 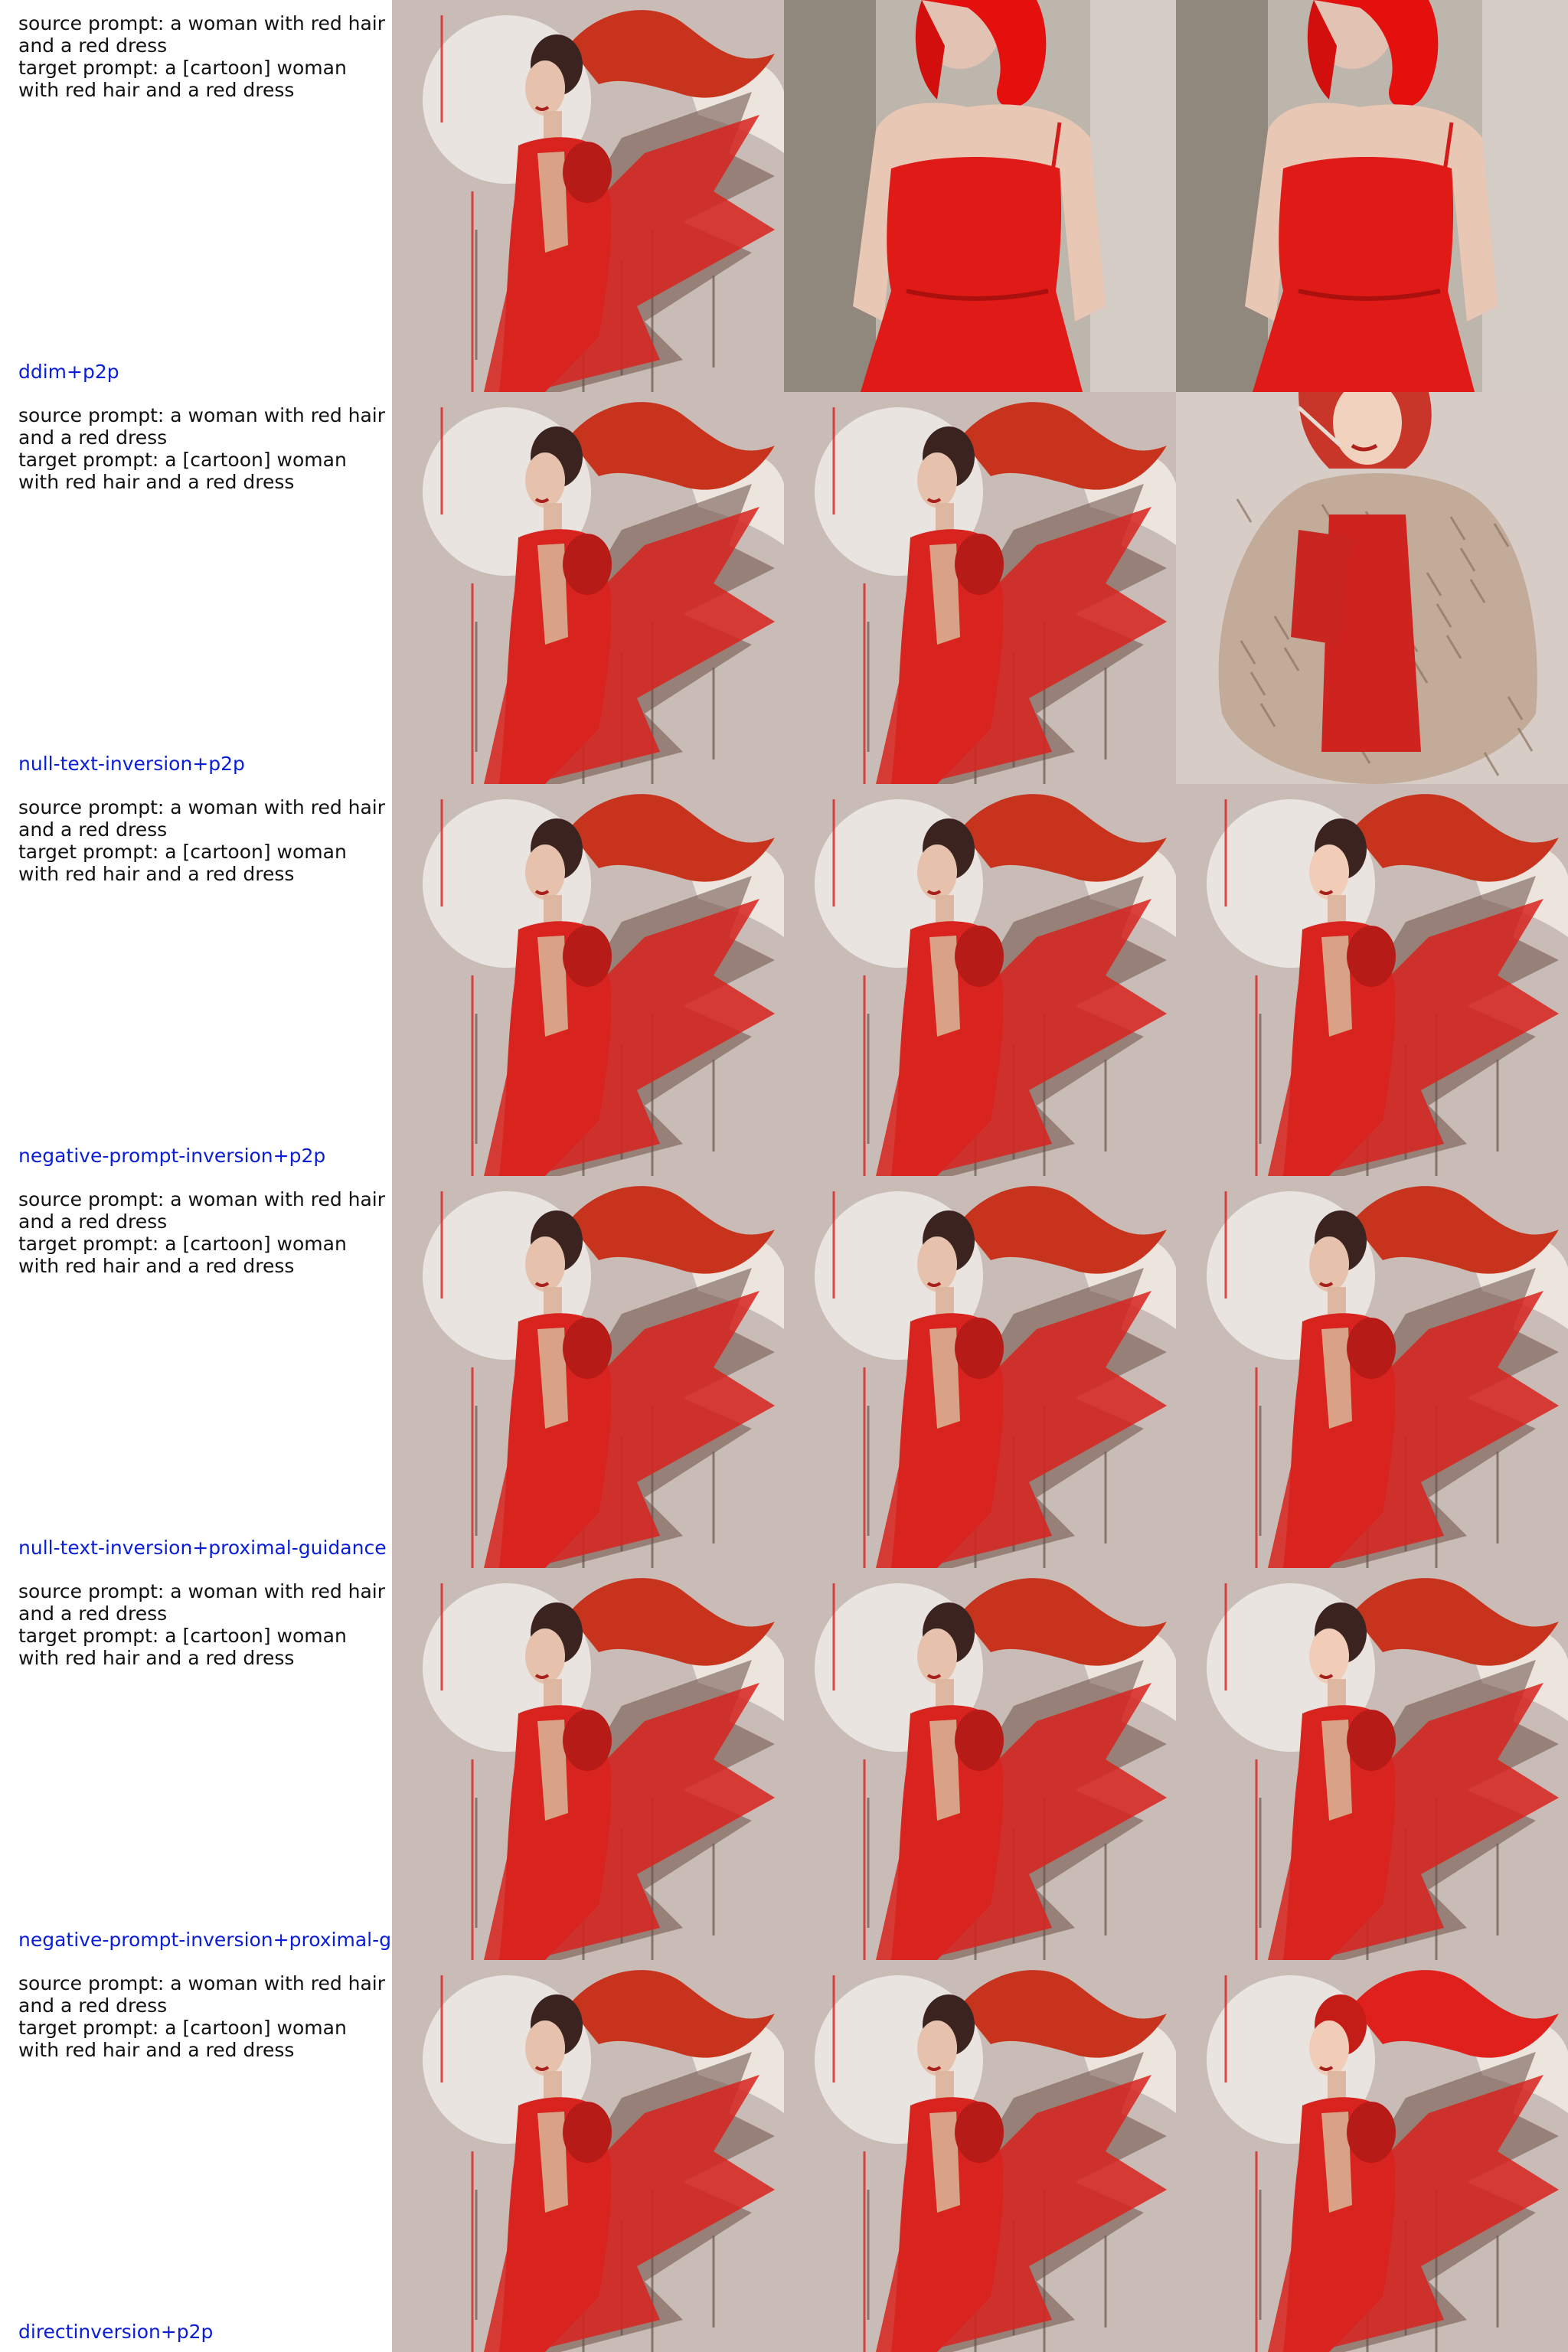 I want to click on result-image-illustrated-woman-fur-coat-red-dress, so click(x=1372, y=588).